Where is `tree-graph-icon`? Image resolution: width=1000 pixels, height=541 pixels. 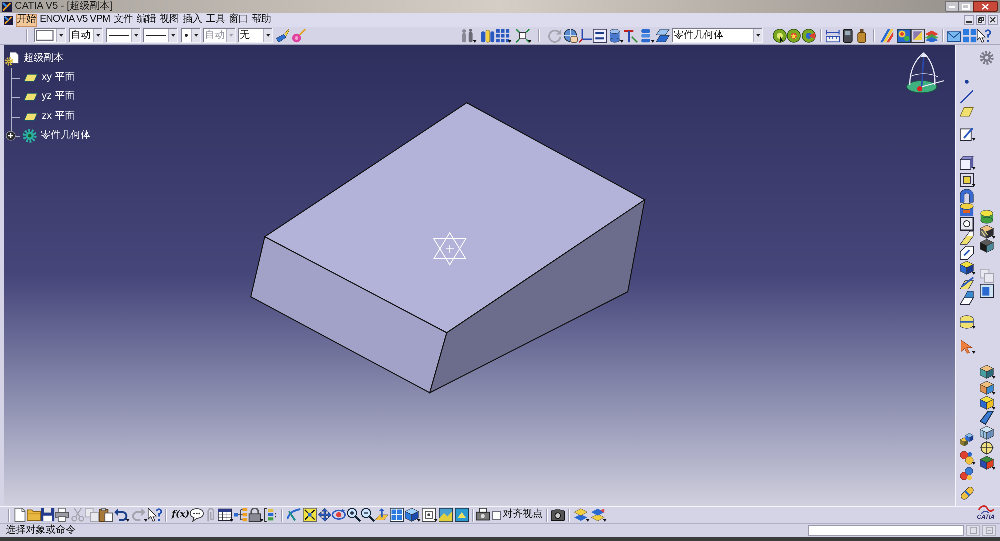
tree-graph-icon is located at coordinates (241, 515).